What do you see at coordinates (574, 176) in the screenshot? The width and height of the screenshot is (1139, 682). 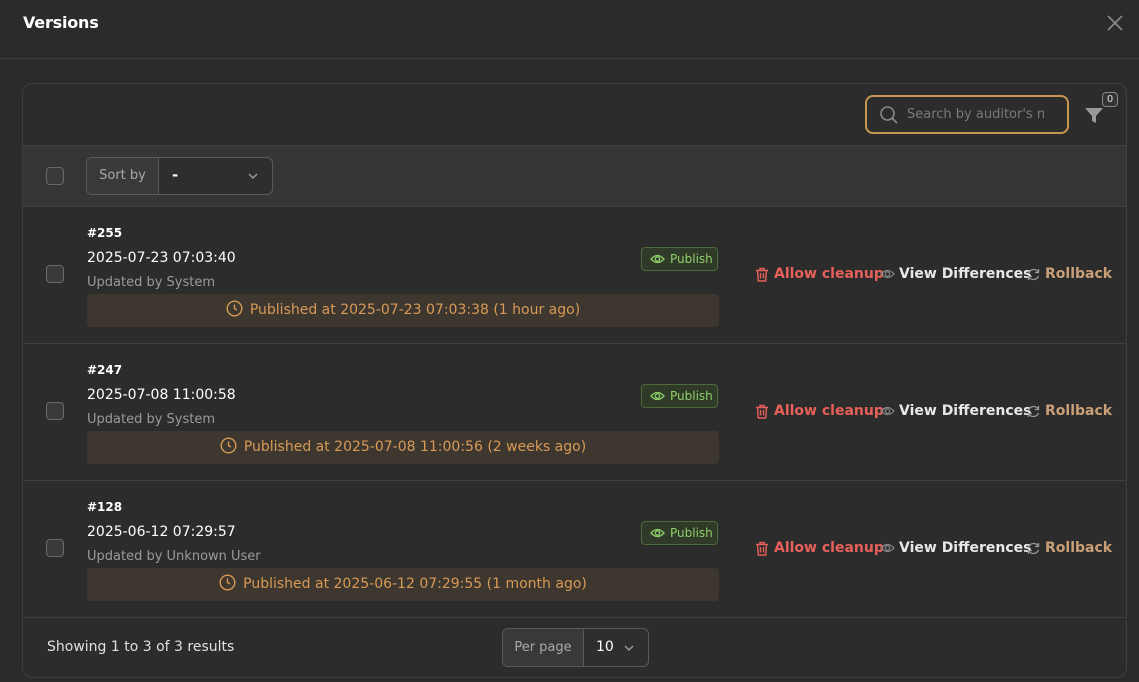 I see `sort-bar: Sort by -` at bounding box center [574, 176].